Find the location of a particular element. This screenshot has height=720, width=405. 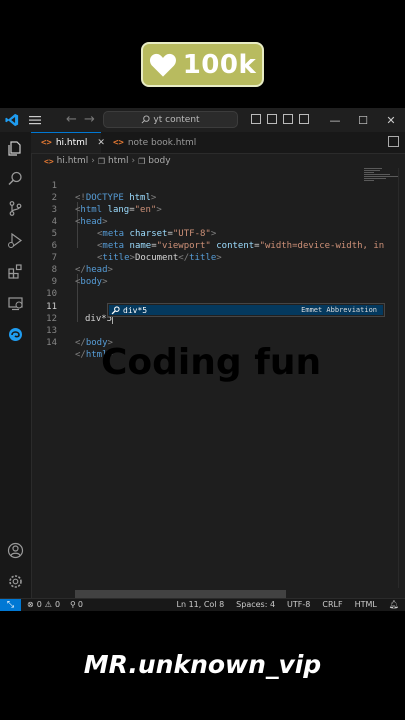

horizontal-scrollbar is located at coordinates (180, 594).